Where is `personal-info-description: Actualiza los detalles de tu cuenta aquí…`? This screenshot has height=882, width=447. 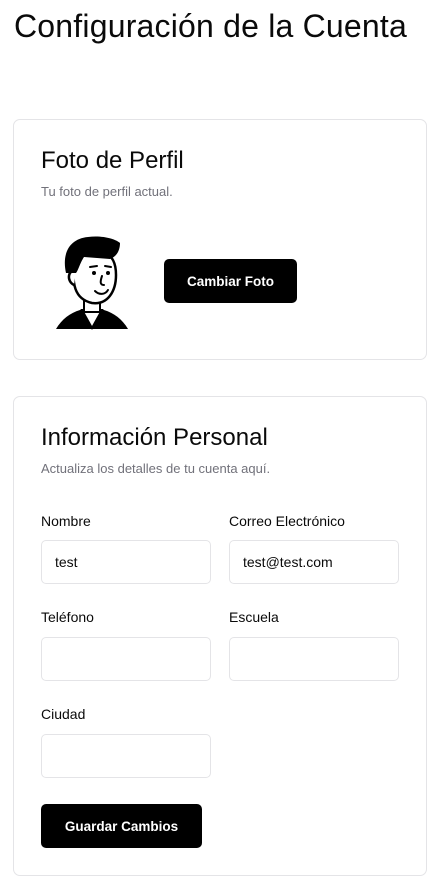
personal-info-description: Actualiza los detalles de tu cuenta aquí… is located at coordinates (156, 468).